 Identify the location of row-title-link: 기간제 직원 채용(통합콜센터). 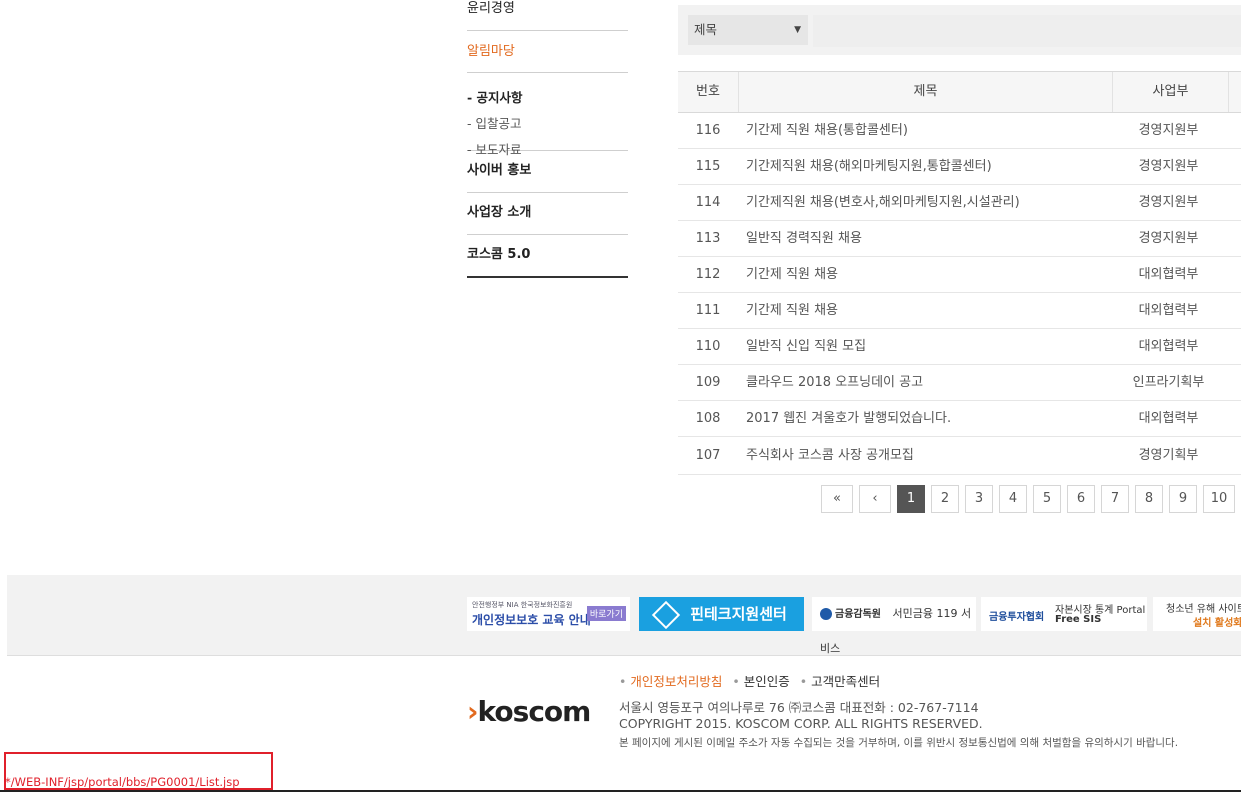
(924, 130).